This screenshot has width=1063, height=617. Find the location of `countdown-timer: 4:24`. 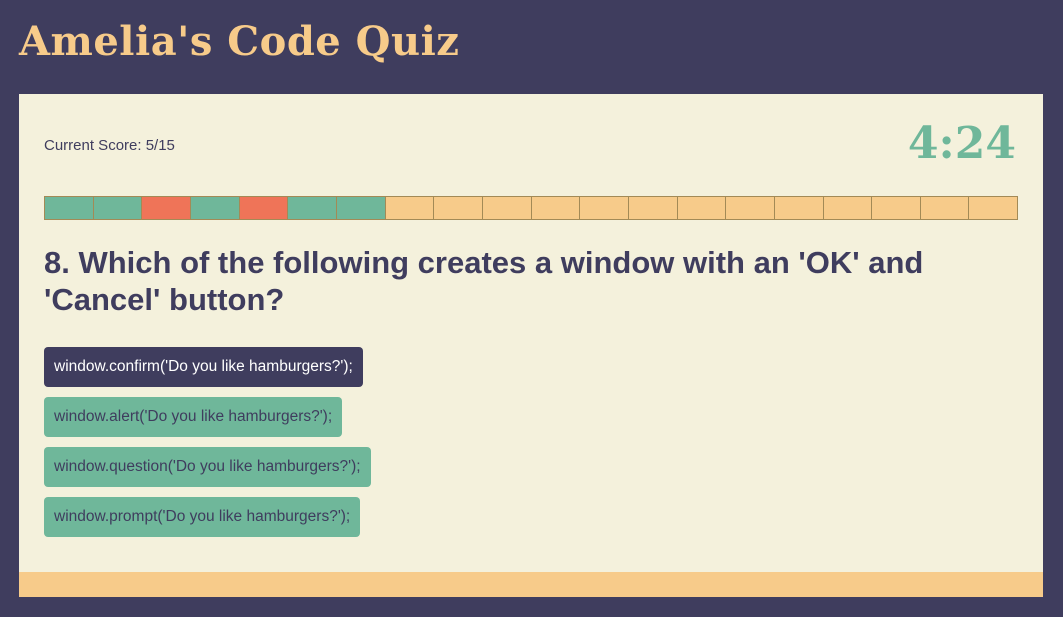

countdown-timer: 4:24 is located at coordinates (961, 143).